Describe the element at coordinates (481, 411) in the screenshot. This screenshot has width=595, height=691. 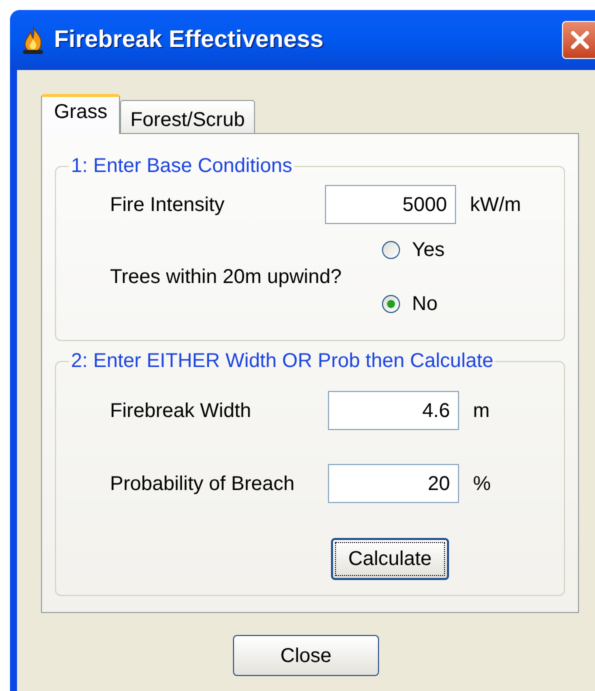
I see `unit-label: m` at that location.